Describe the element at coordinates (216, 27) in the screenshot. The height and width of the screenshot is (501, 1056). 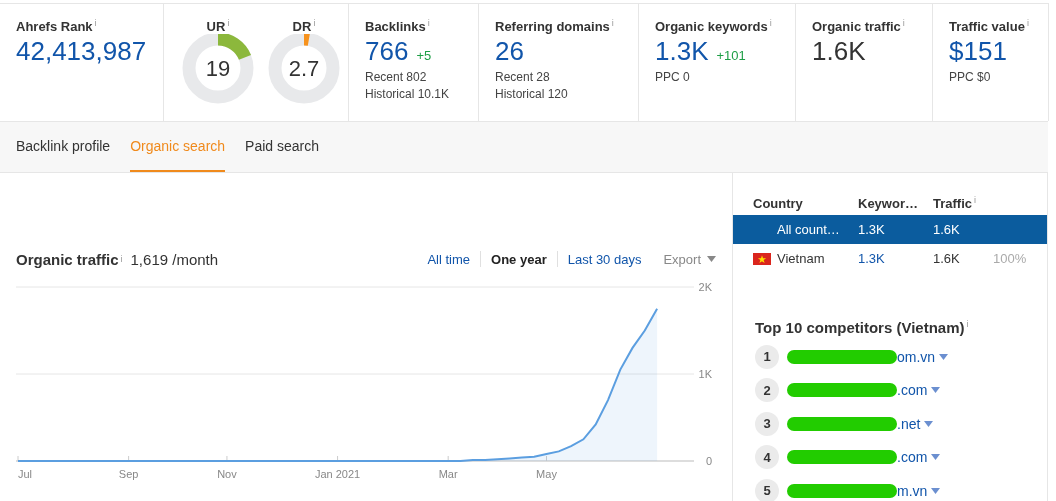
I see `gauge-label: UR` at that location.